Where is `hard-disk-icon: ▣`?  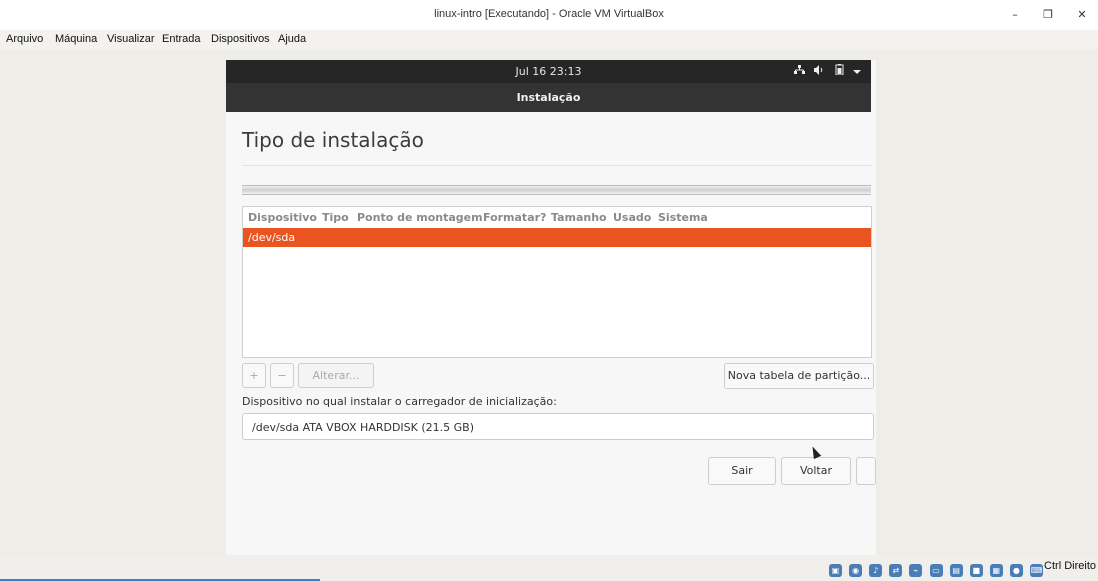
hard-disk-icon: ▣ is located at coordinates (836, 570).